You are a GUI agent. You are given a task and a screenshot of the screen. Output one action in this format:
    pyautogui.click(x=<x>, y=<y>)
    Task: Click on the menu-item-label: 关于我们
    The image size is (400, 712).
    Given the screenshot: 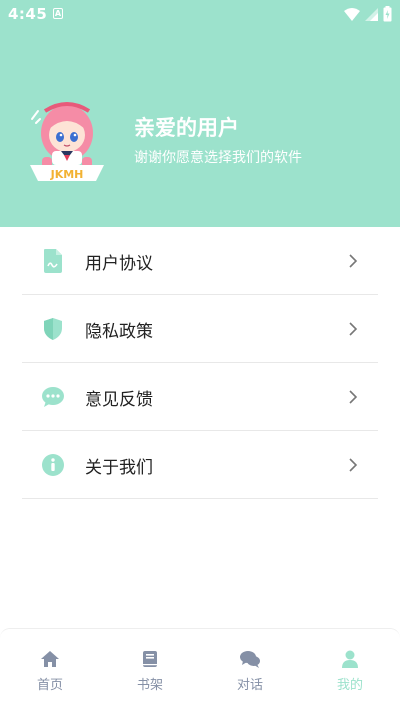 What is the action you would take?
    pyautogui.click(x=119, y=468)
    